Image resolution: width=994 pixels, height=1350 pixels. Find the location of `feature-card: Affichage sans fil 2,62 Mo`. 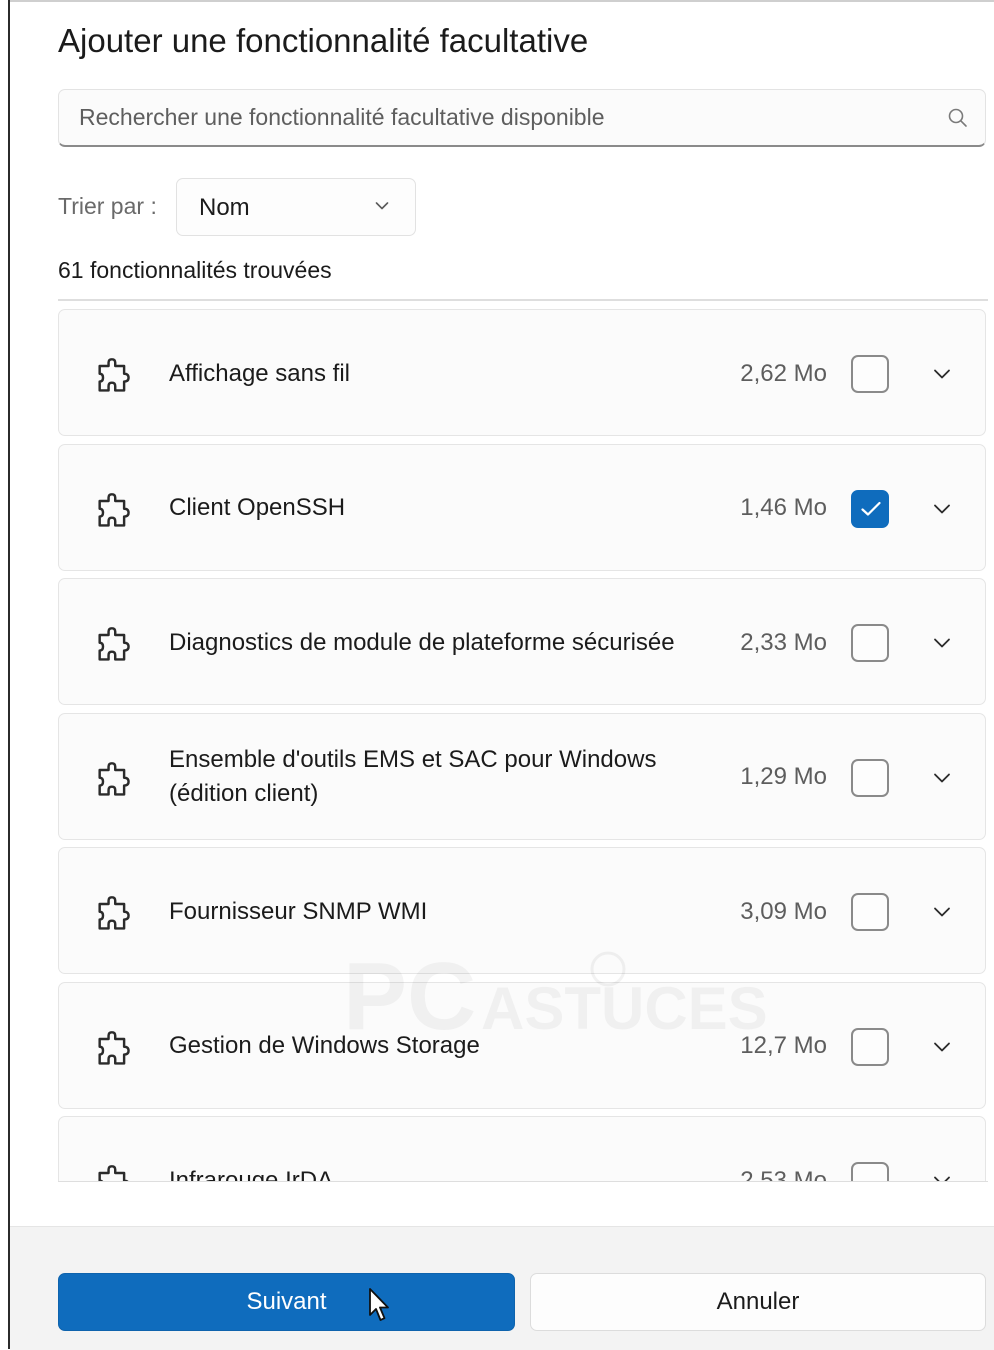

feature-card: Affichage sans fil 2,62 Mo is located at coordinates (522, 372).